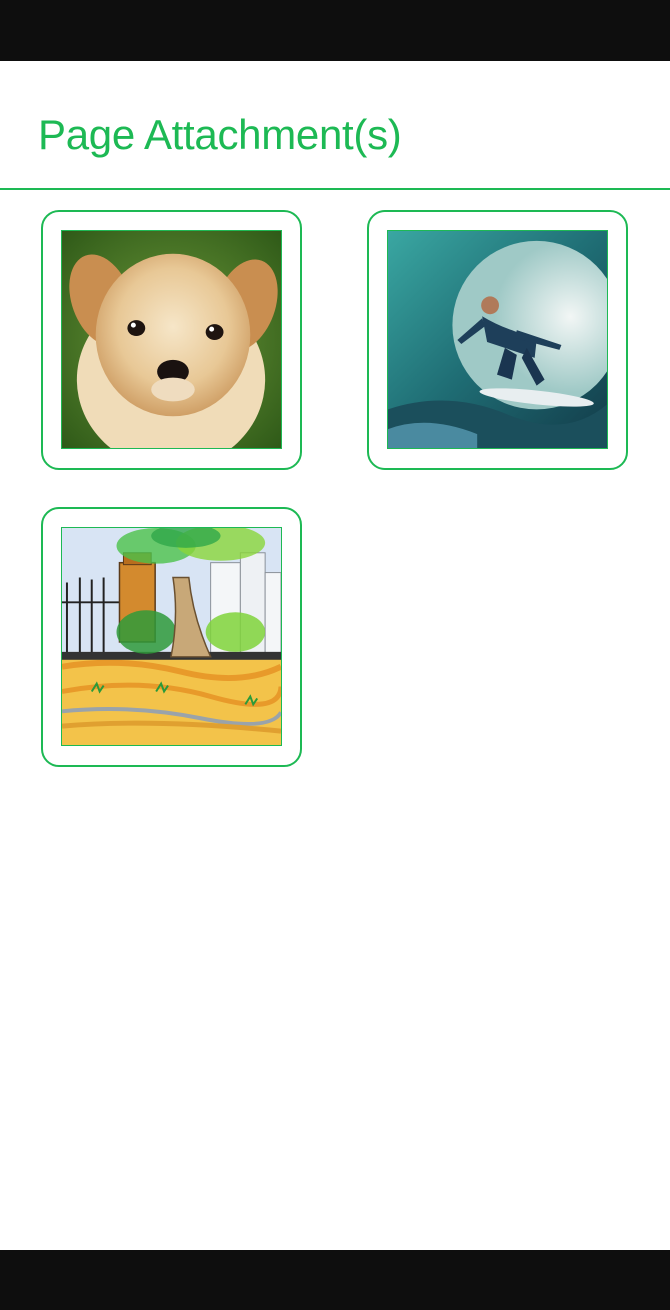 This screenshot has width=670, height=1310. I want to click on attachment-thumbnail-puppy, so click(171, 339).